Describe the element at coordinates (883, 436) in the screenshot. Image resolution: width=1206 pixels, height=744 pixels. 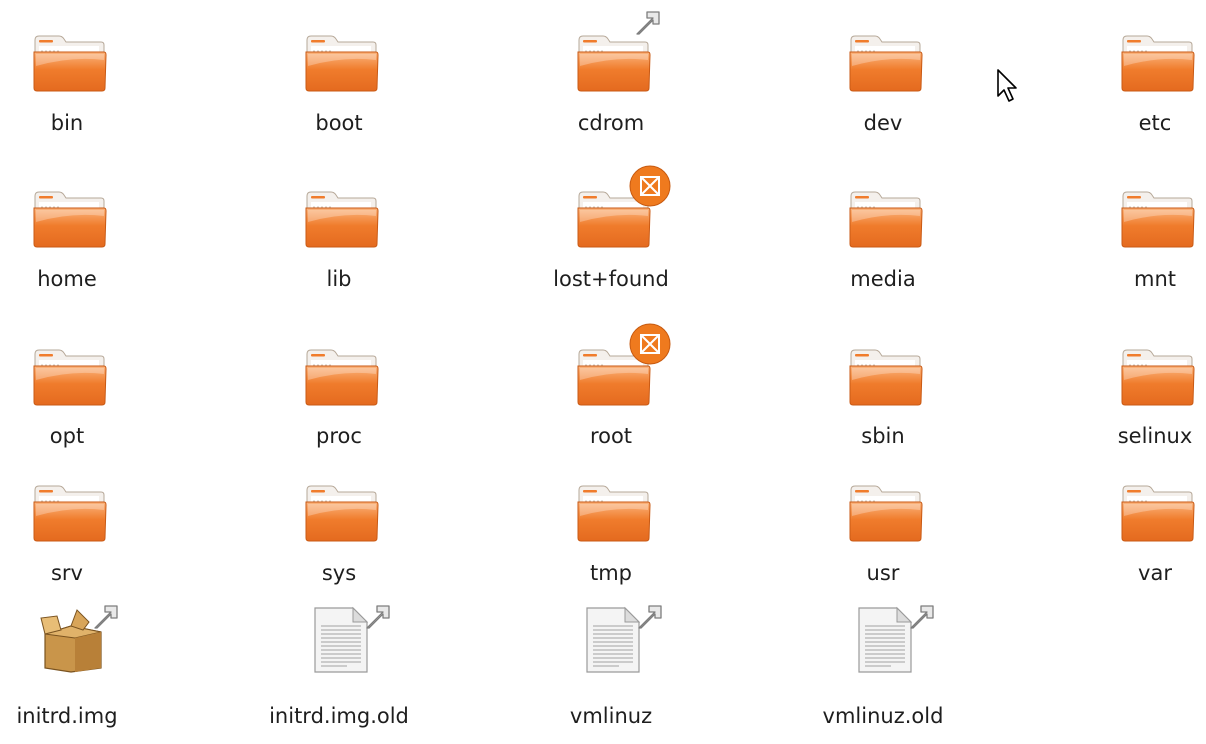
I see `file-label: sbin` at that location.